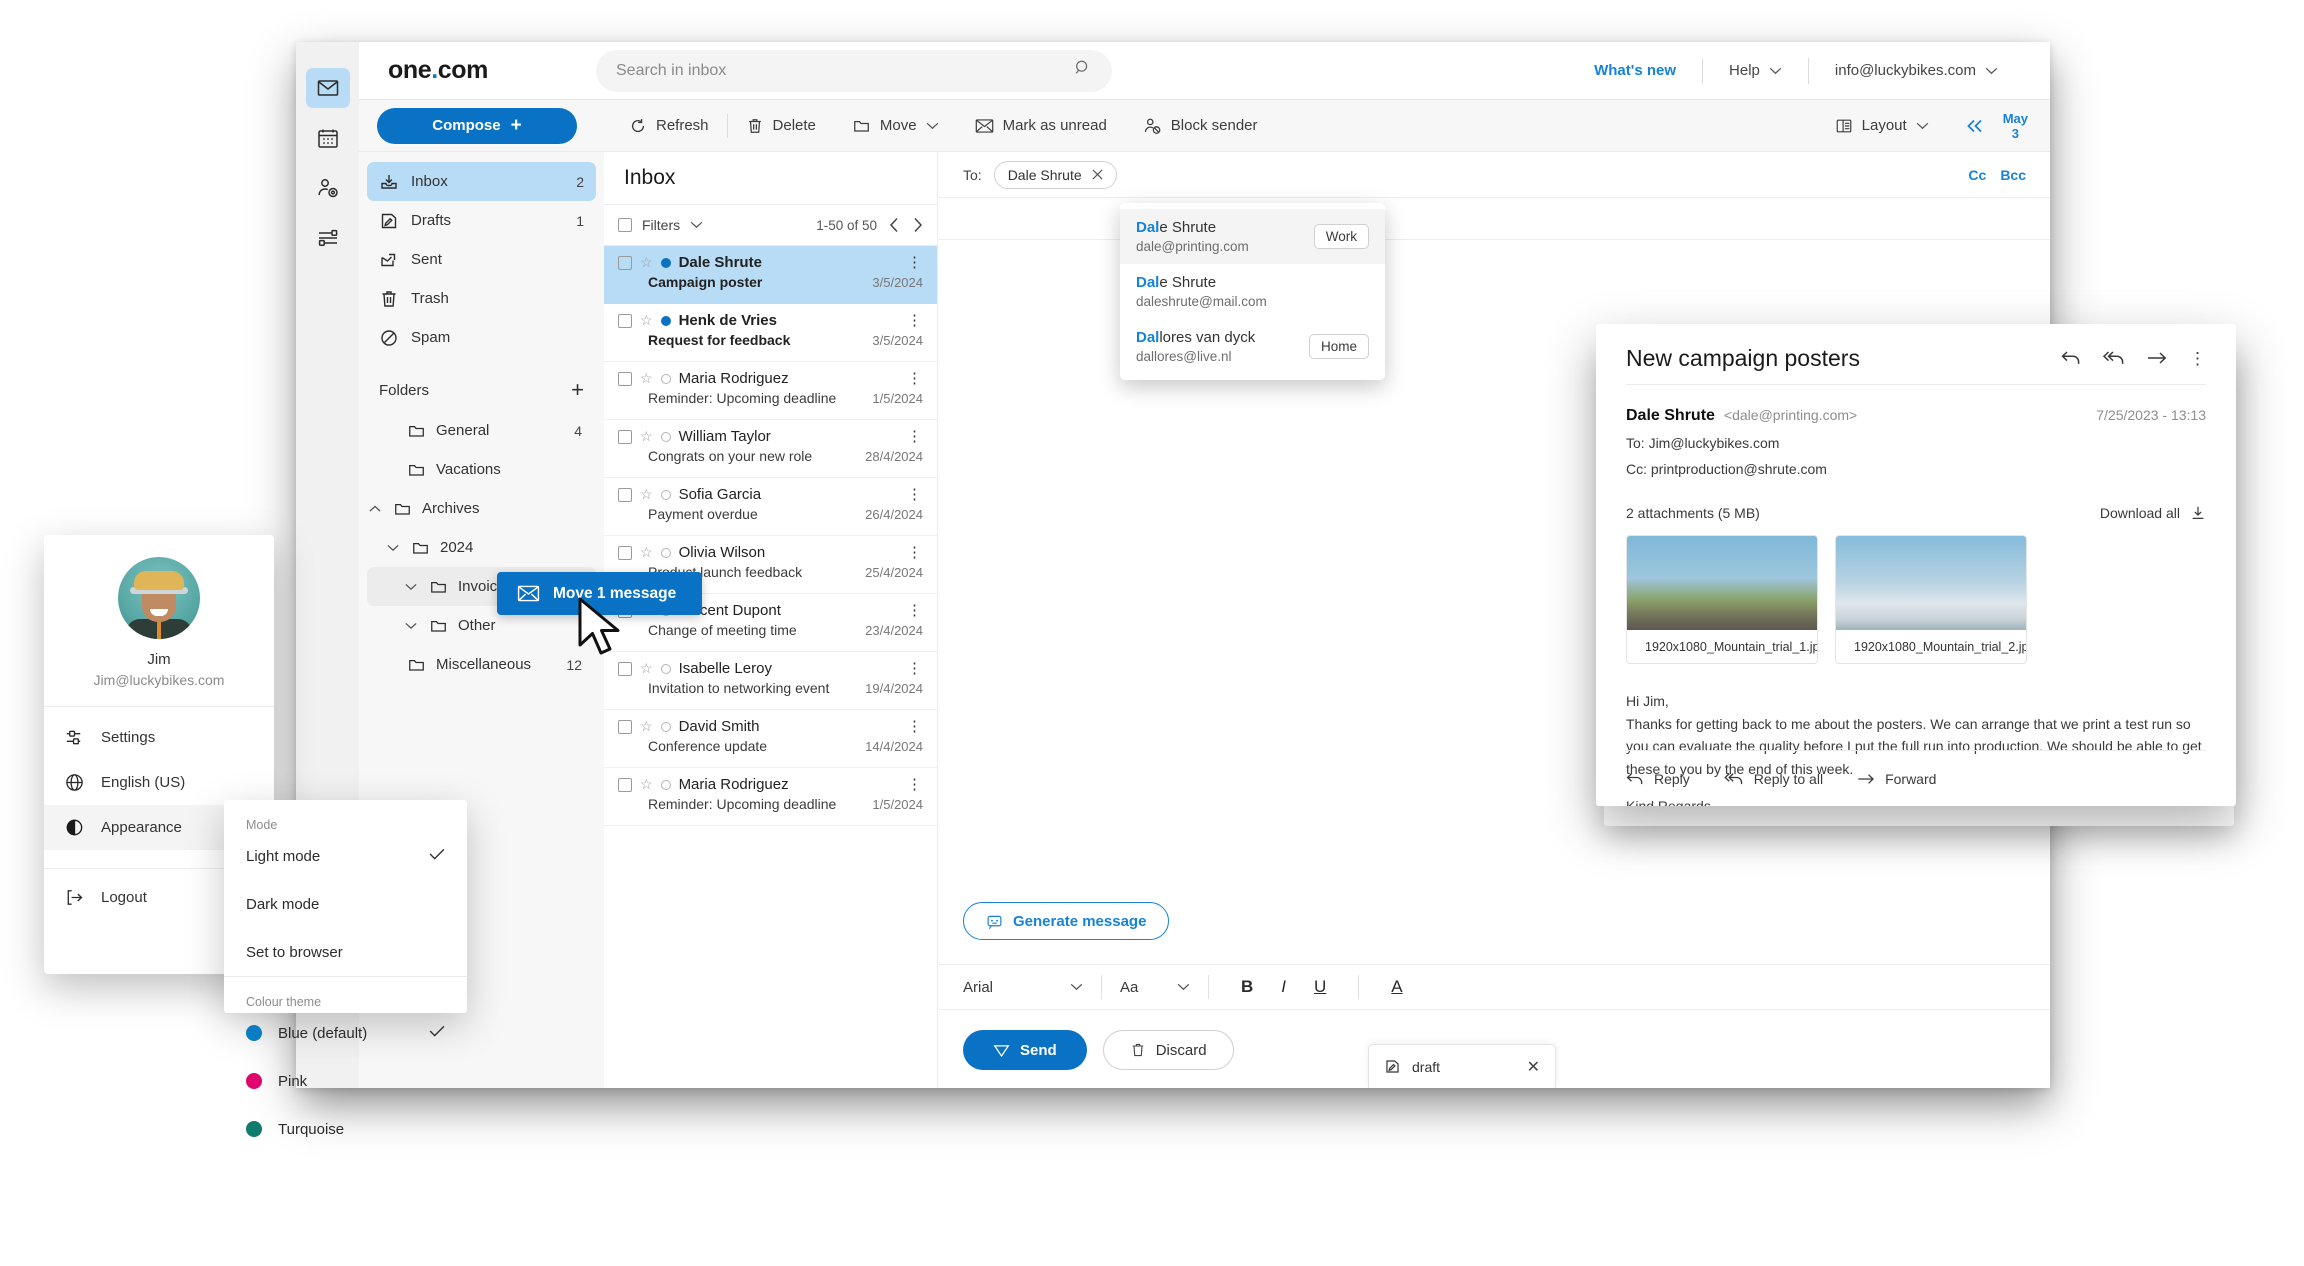 The height and width of the screenshot is (1266, 2304). I want to click on reply-icon, so click(2071, 358).